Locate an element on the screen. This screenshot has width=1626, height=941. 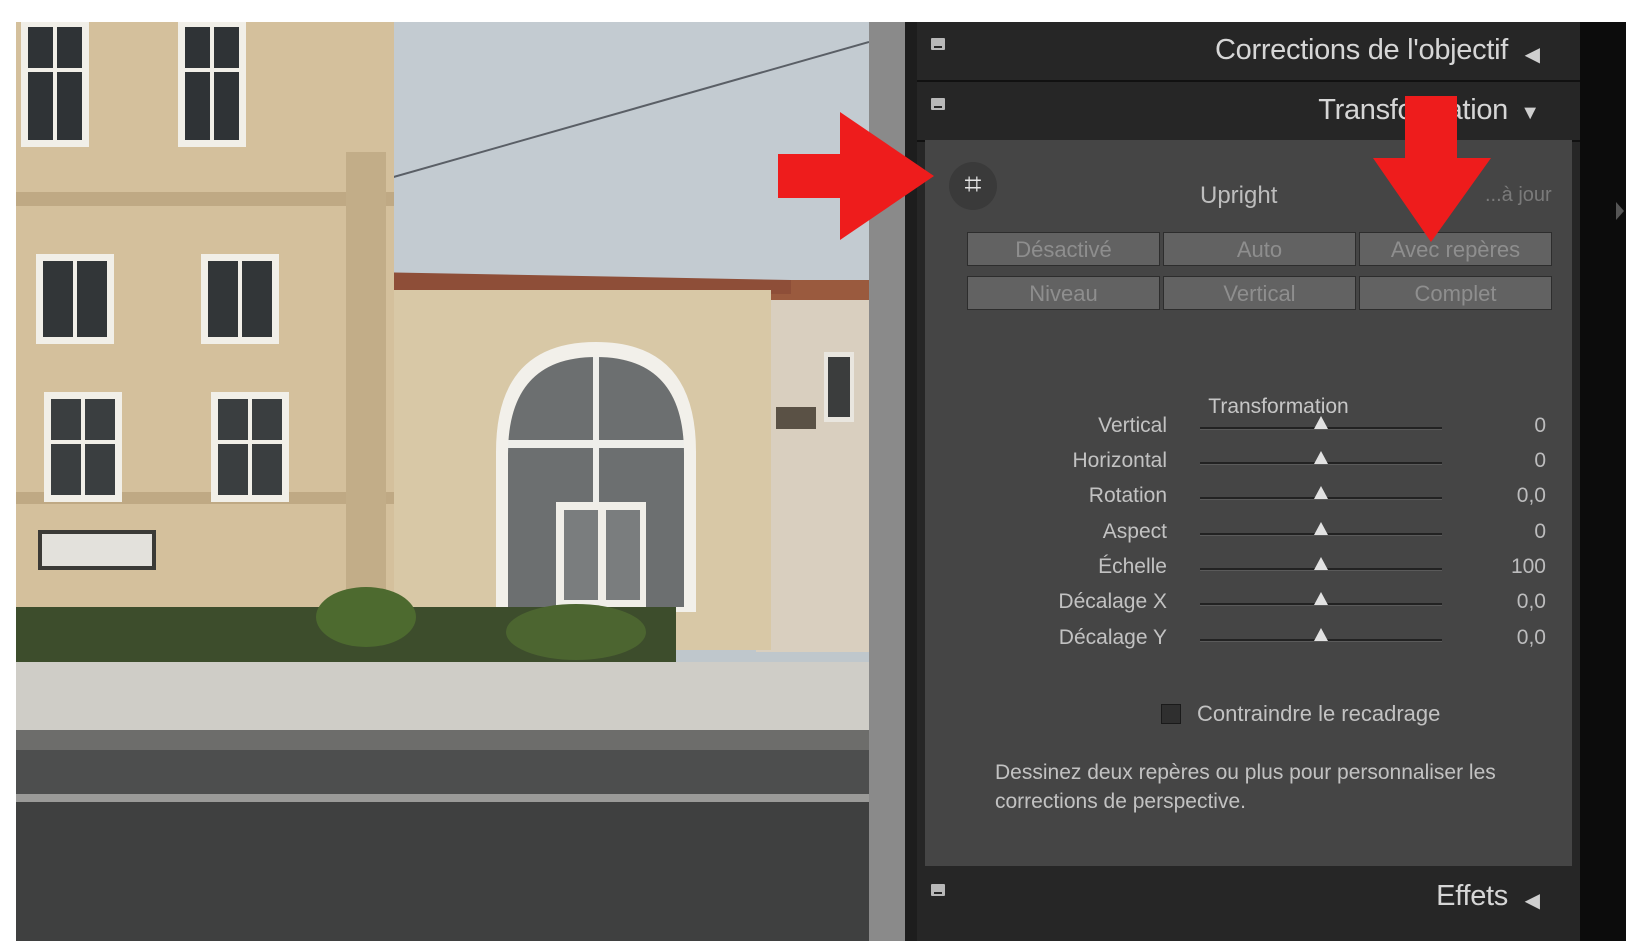
down-pointing-arrow-icon is located at coordinates (1432, 169).